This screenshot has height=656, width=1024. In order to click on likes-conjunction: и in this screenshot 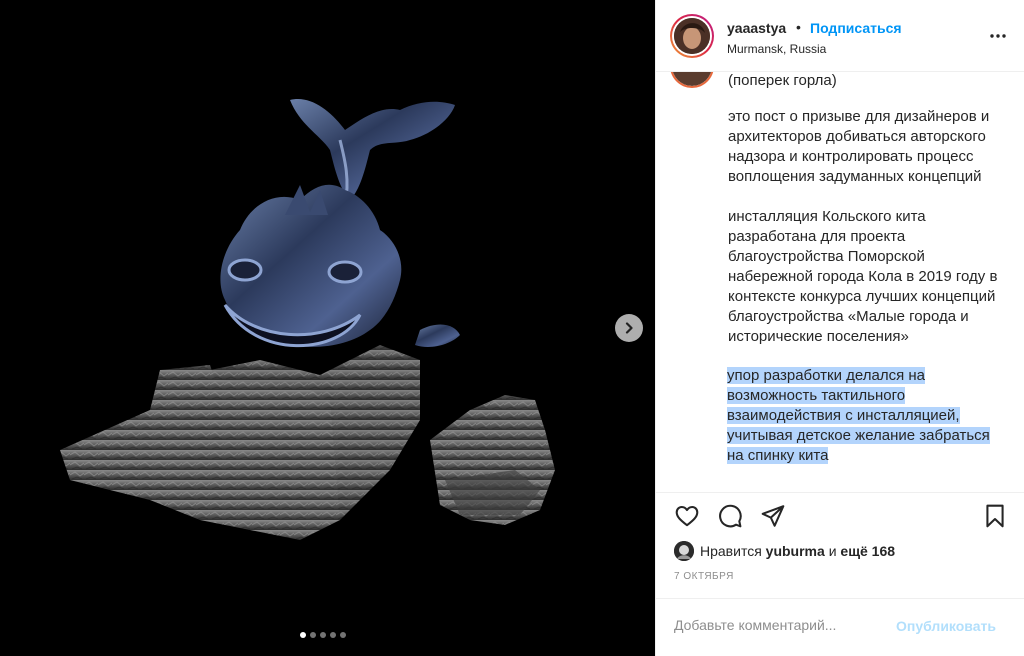, I will do `click(832, 551)`.